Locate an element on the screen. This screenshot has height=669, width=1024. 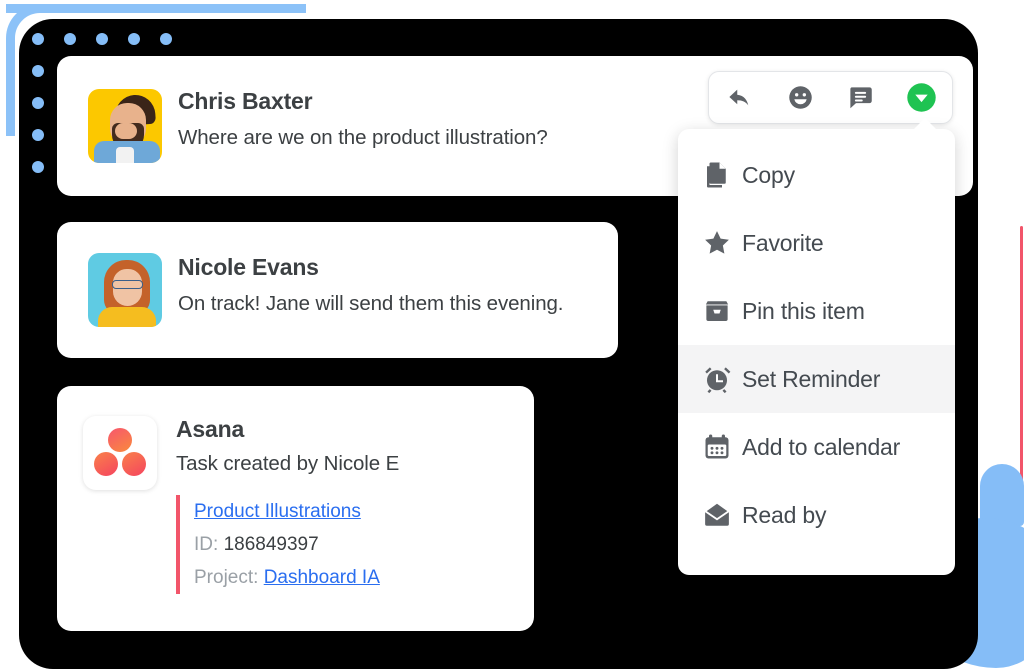
menu-item-label: Favorite is located at coordinates (783, 242).